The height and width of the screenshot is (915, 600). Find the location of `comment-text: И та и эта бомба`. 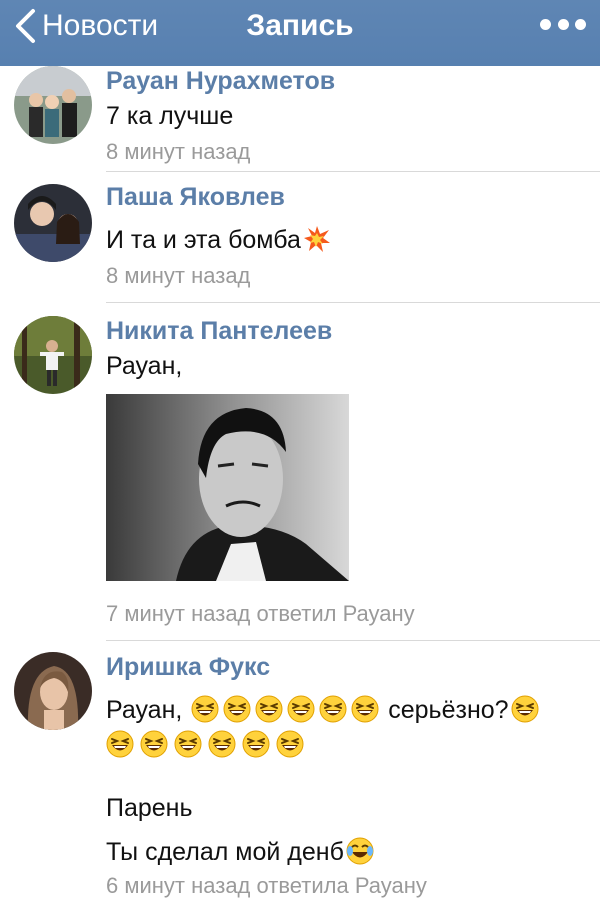

comment-text: И та и эта бомба is located at coordinates (203, 240).